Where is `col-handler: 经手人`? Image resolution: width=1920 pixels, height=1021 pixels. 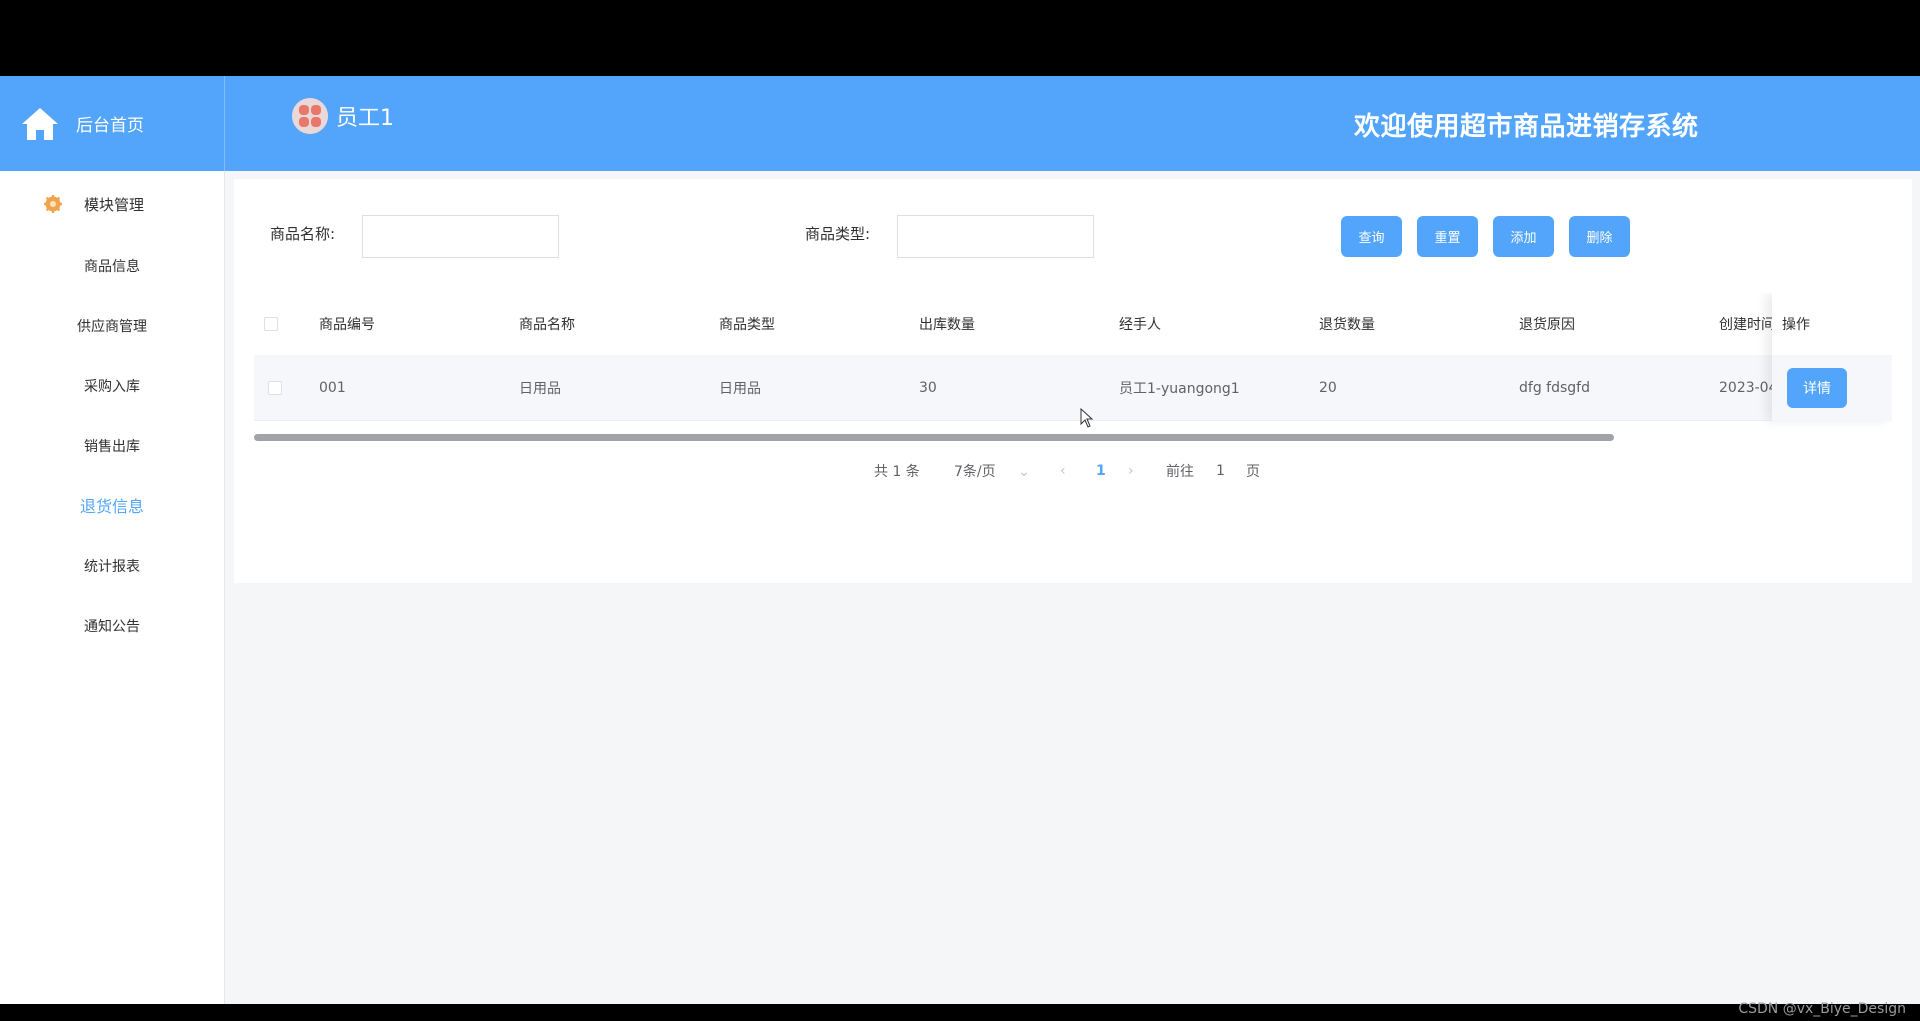 col-handler: 经手人 is located at coordinates (1140, 325).